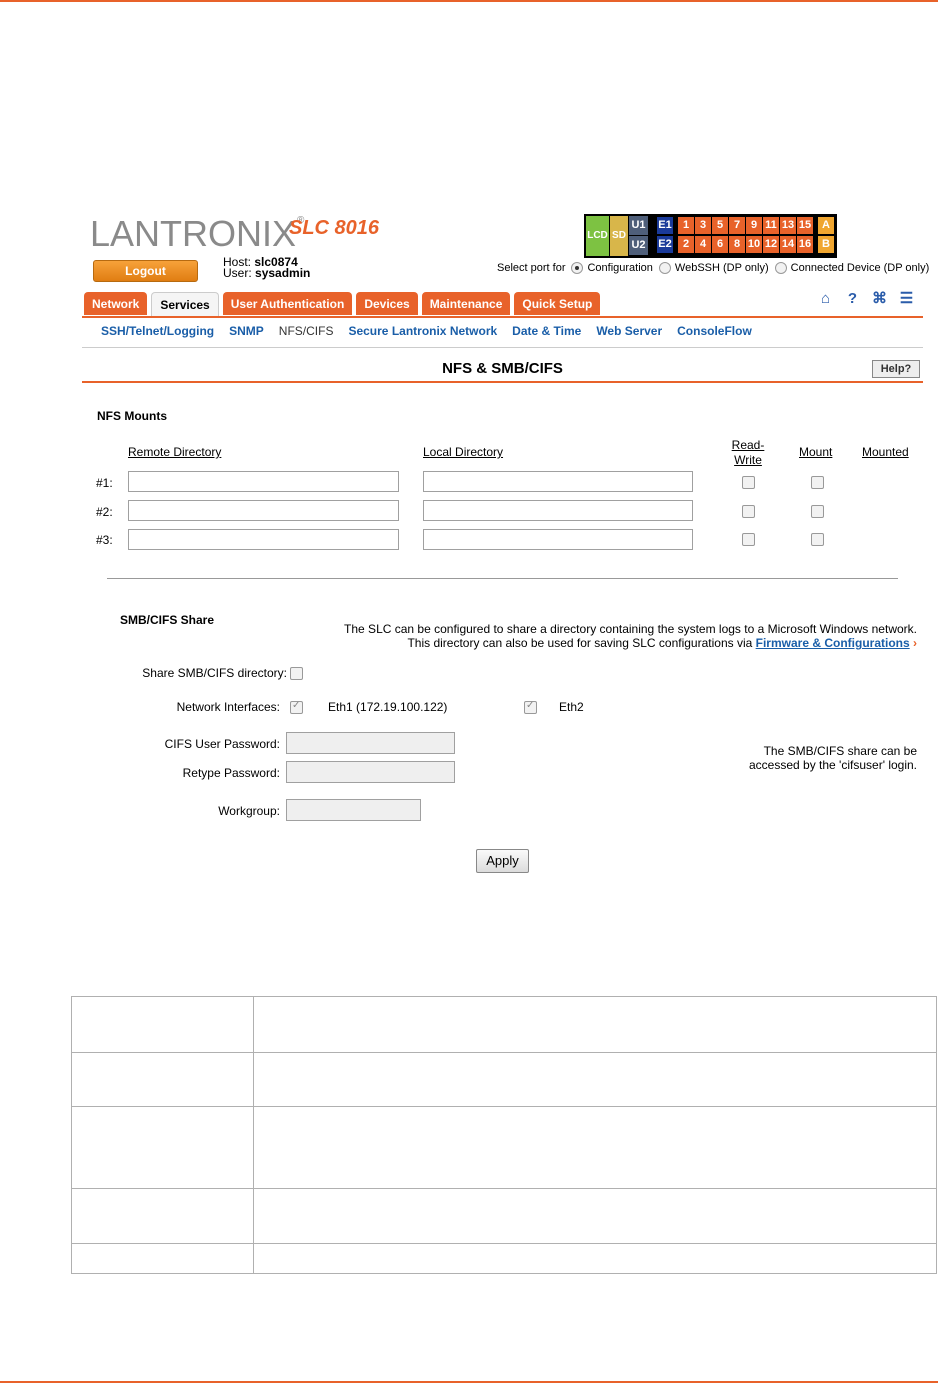 The height and width of the screenshot is (1386, 938). Describe the element at coordinates (686, 225) in the screenshot. I see `port-1: 1` at that location.